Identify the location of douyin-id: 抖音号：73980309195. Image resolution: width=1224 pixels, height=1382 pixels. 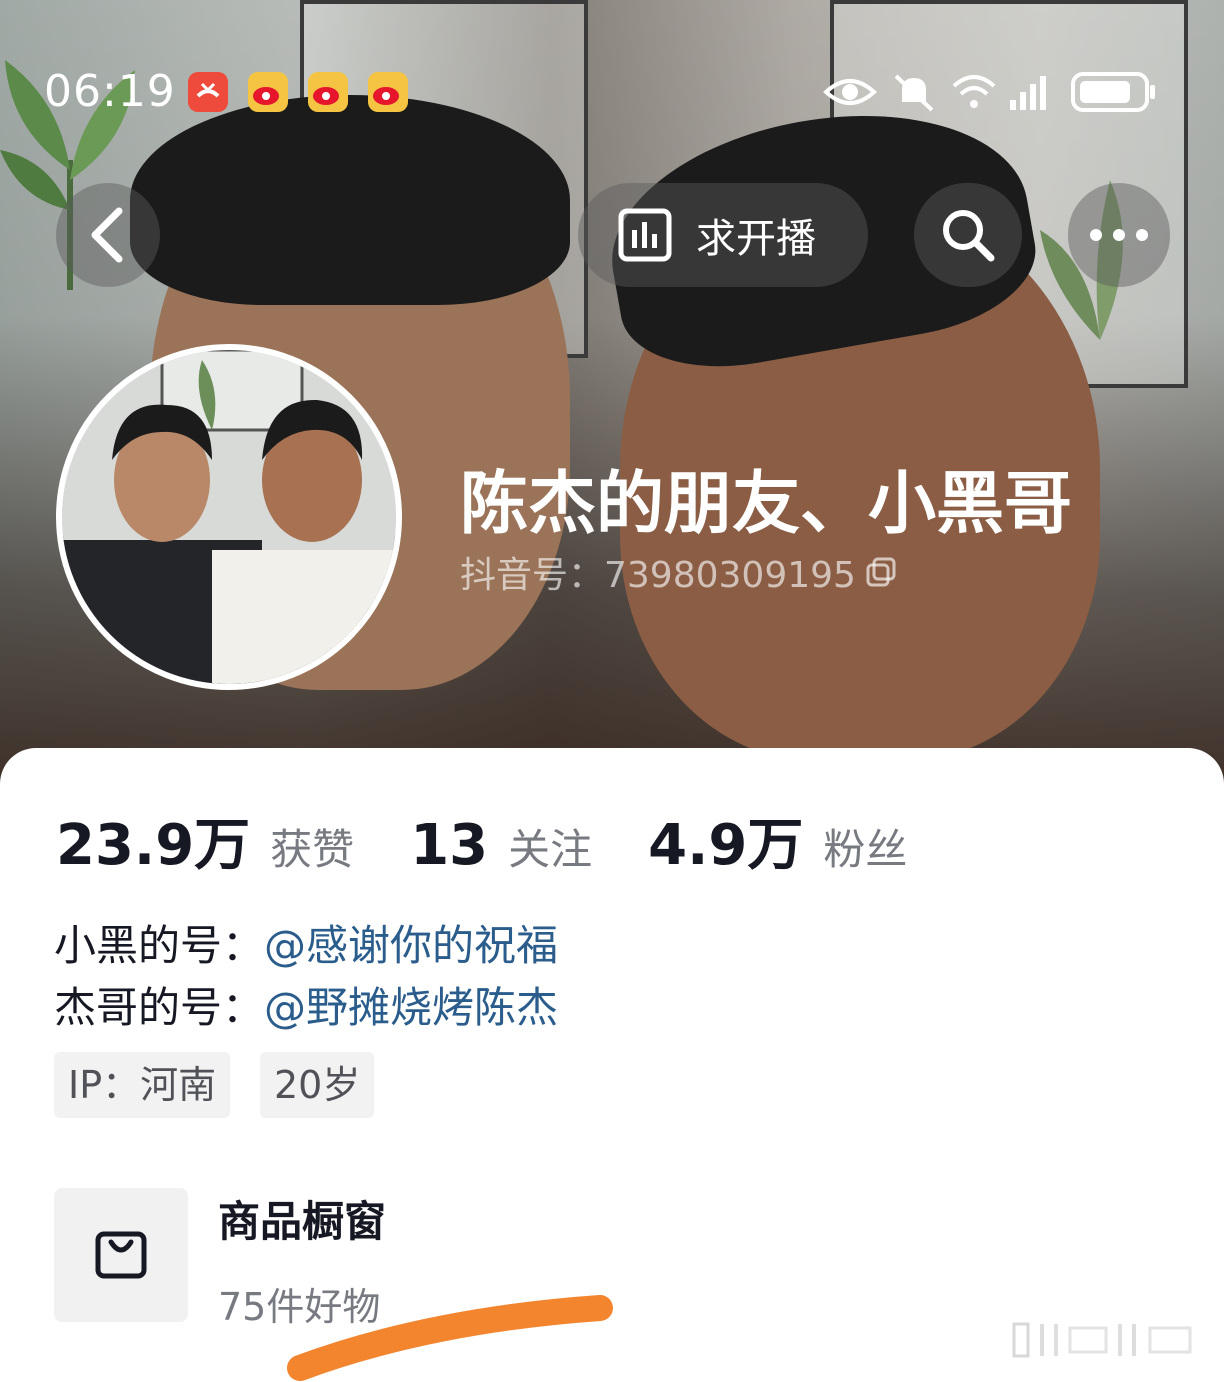
(679, 572).